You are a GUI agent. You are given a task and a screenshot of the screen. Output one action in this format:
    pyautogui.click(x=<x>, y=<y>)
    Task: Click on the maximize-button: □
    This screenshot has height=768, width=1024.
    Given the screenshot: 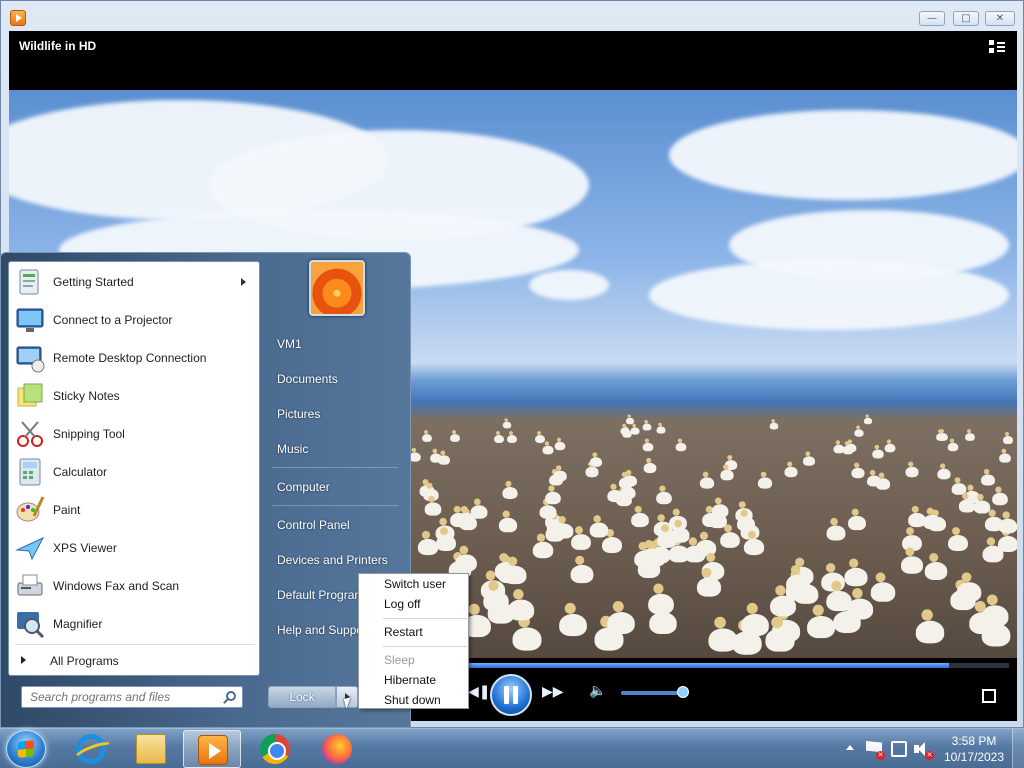 What is the action you would take?
    pyautogui.click(x=966, y=18)
    